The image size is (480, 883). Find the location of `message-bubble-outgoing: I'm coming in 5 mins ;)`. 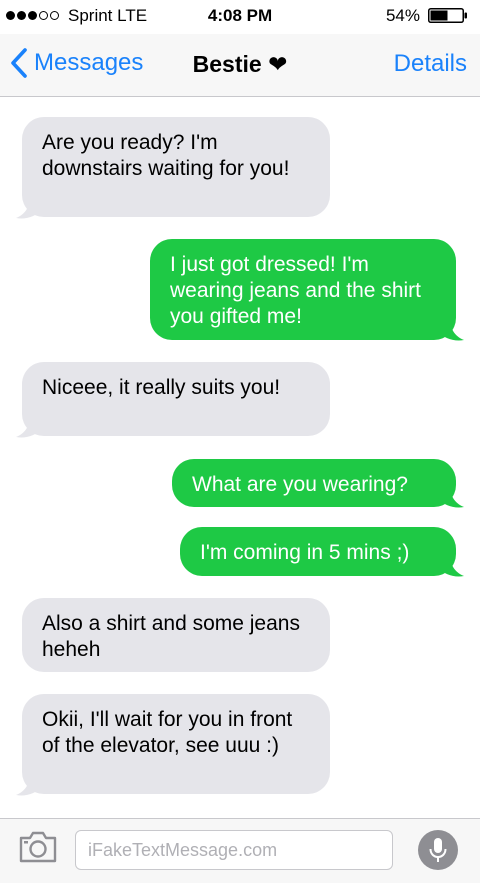

message-bubble-outgoing: I'm coming in 5 mins ;) is located at coordinates (318, 551).